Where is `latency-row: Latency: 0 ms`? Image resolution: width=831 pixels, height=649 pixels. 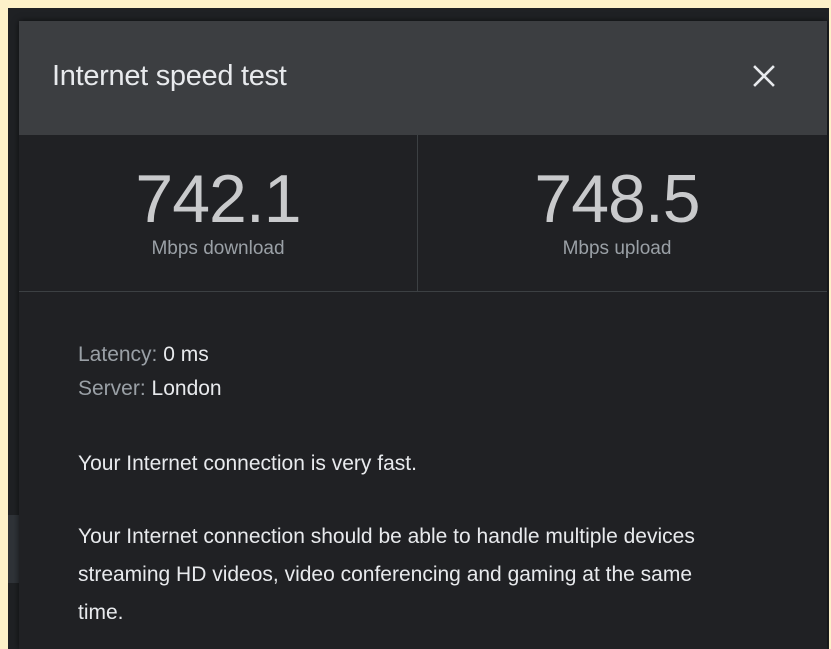
latency-row: Latency: 0 ms is located at coordinates (143, 354).